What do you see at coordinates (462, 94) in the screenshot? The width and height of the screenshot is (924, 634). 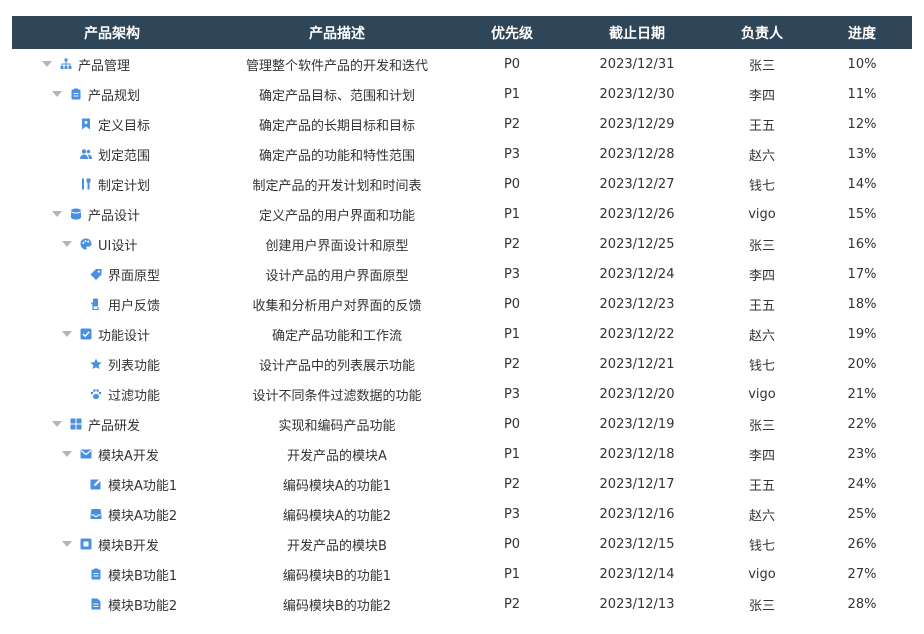 I see `table-row: 产品规划 确定产品目标、范围和计划 P1 2023/12/30 李四 11%` at bounding box center [462, 94].